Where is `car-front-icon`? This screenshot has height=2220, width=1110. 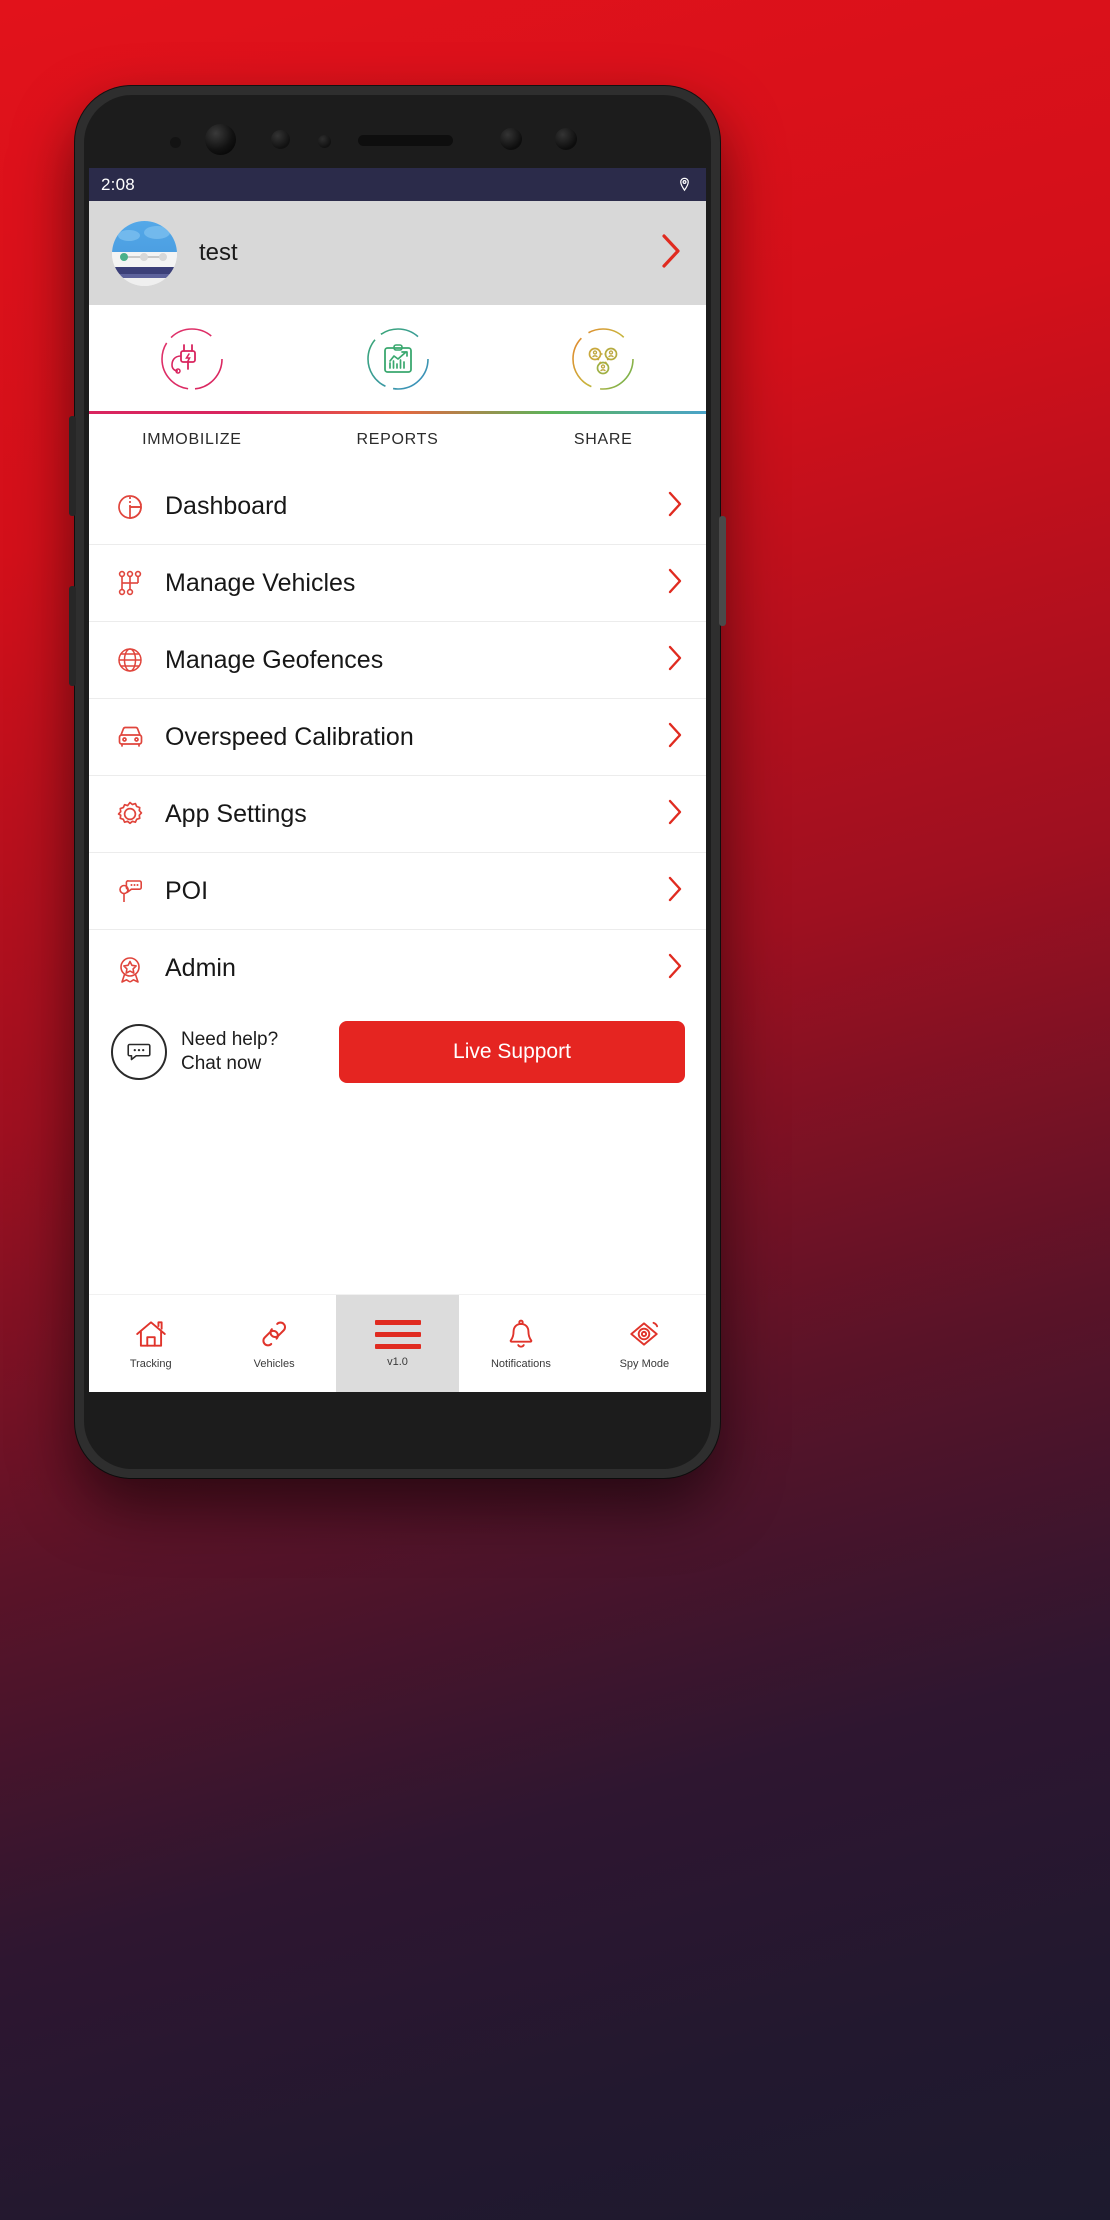 car-front-icon is located at coordinates (130, 736).